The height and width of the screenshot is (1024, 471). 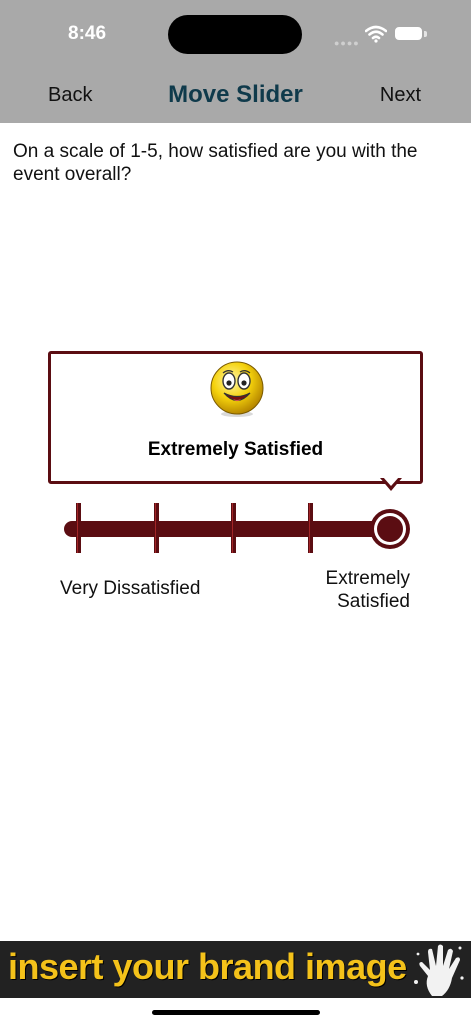 I want to click on battery-tip, so click(x=425, y=34).